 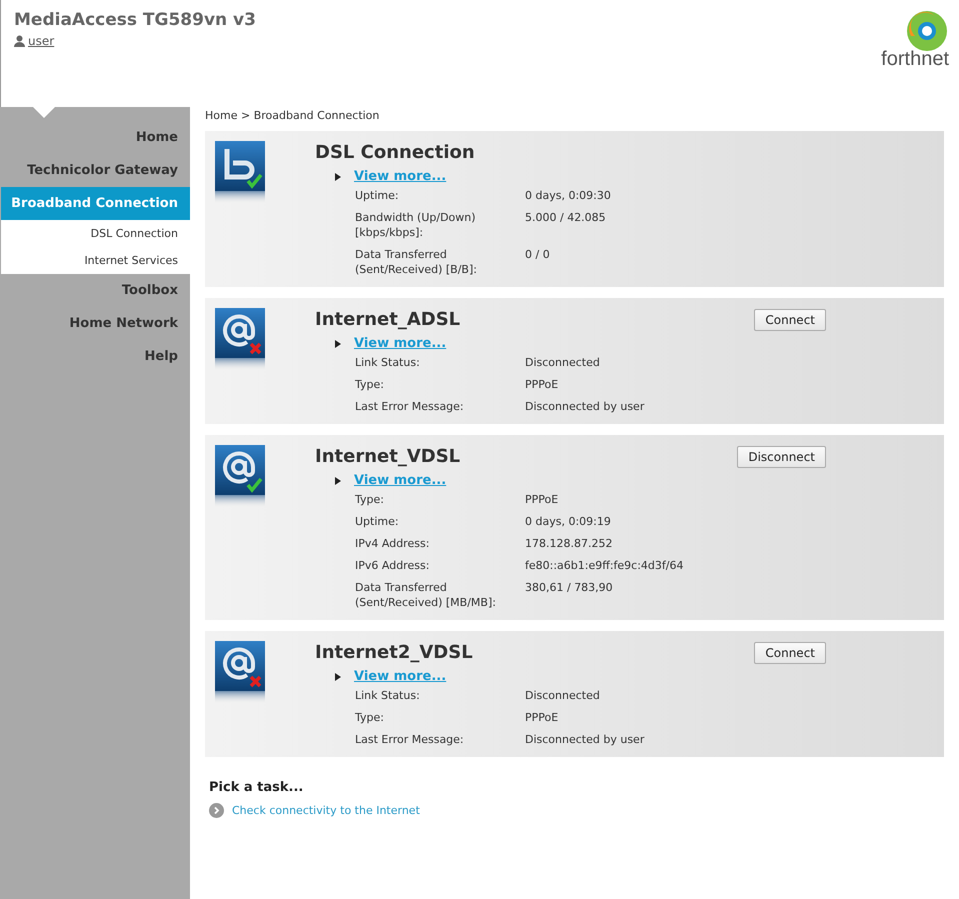 I want to click on field-value: 178.128.87.252, so click(x=569, y=543).